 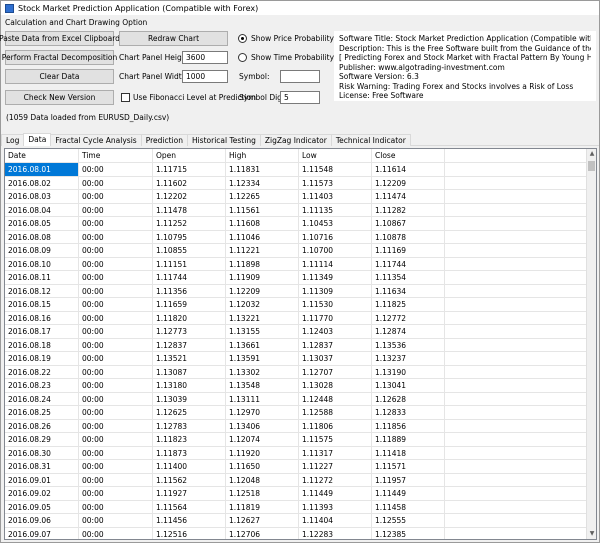 I want to click on cell-close: 1.12874, so click(x=408, y=331).